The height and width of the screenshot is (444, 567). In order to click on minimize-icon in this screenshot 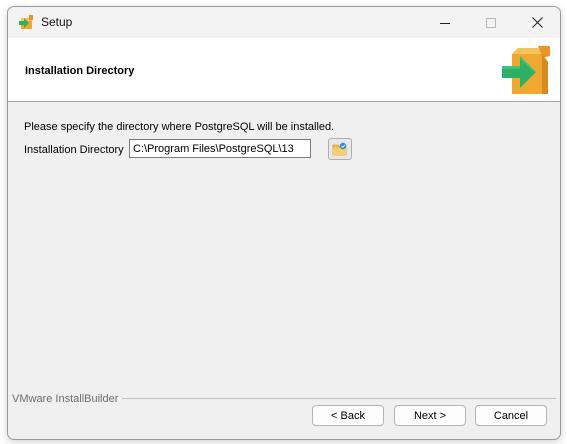, I will do `click(445, 23)`.